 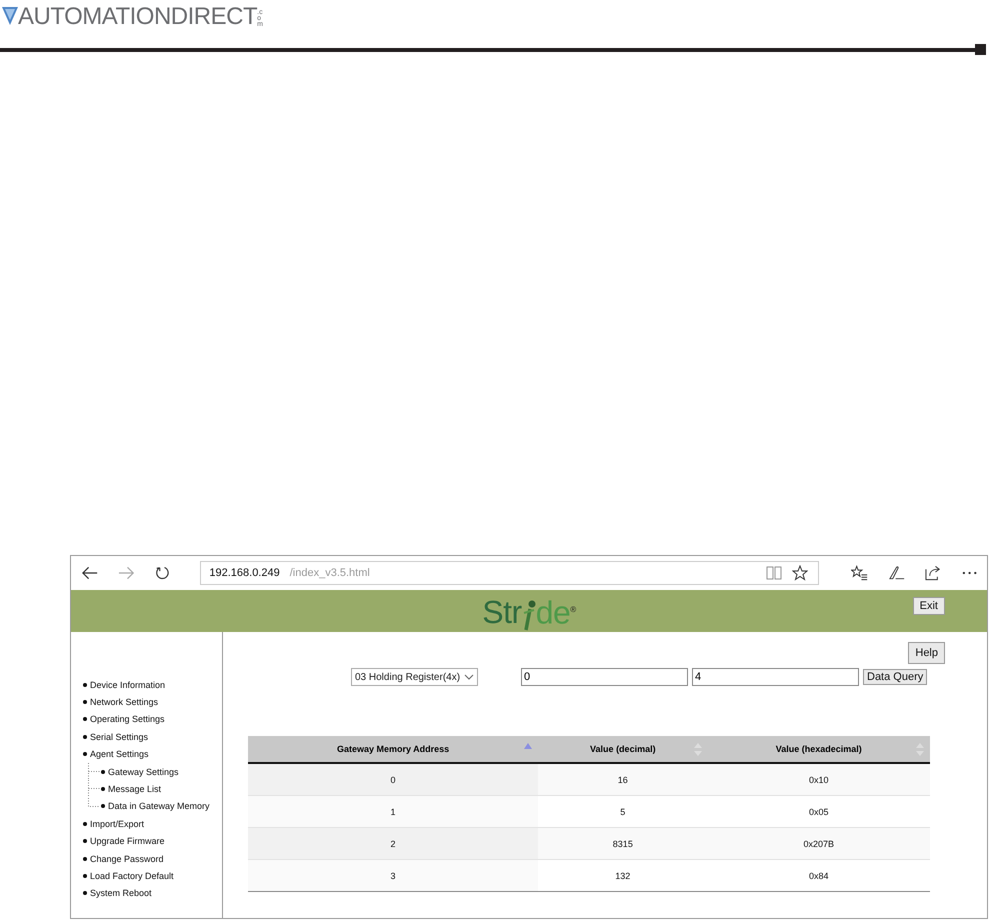 I want to click on sidebar-item: Gateway Settings, so click(x=143, y=771).